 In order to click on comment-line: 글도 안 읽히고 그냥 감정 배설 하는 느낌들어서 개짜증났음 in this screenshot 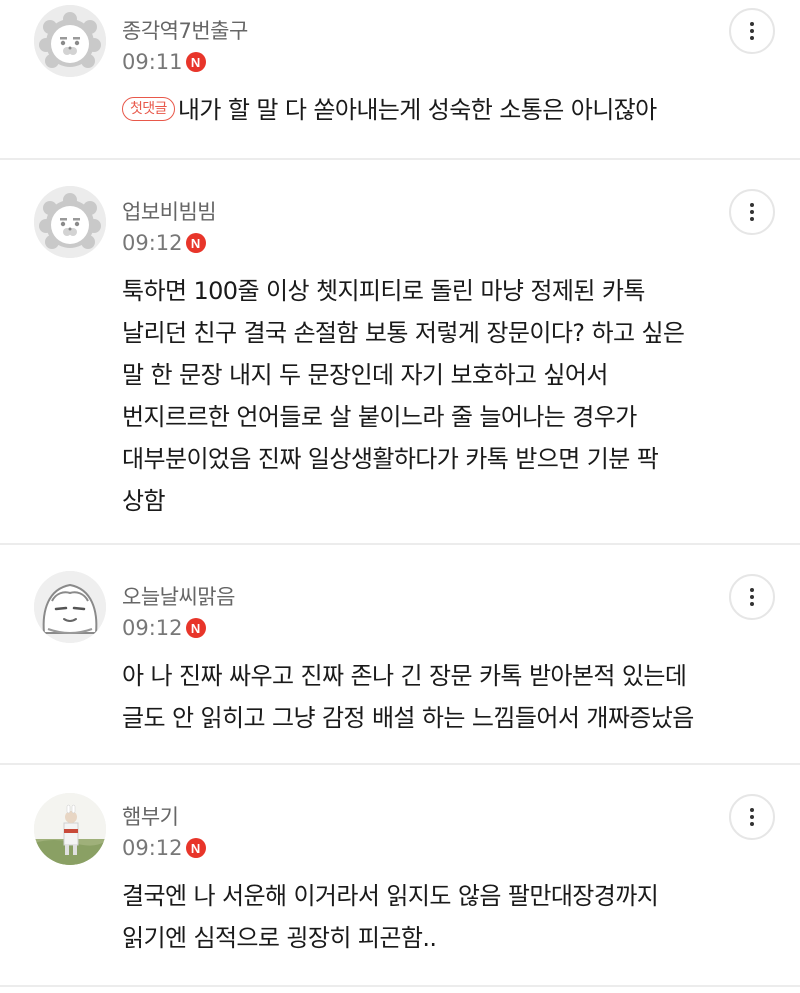, I will do `click(408, 718)`.